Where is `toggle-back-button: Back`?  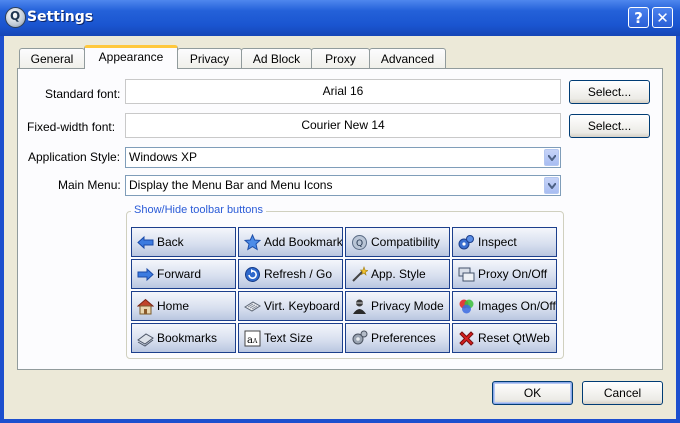
toggle-back-button: Back is located at coordinates (183, 242).